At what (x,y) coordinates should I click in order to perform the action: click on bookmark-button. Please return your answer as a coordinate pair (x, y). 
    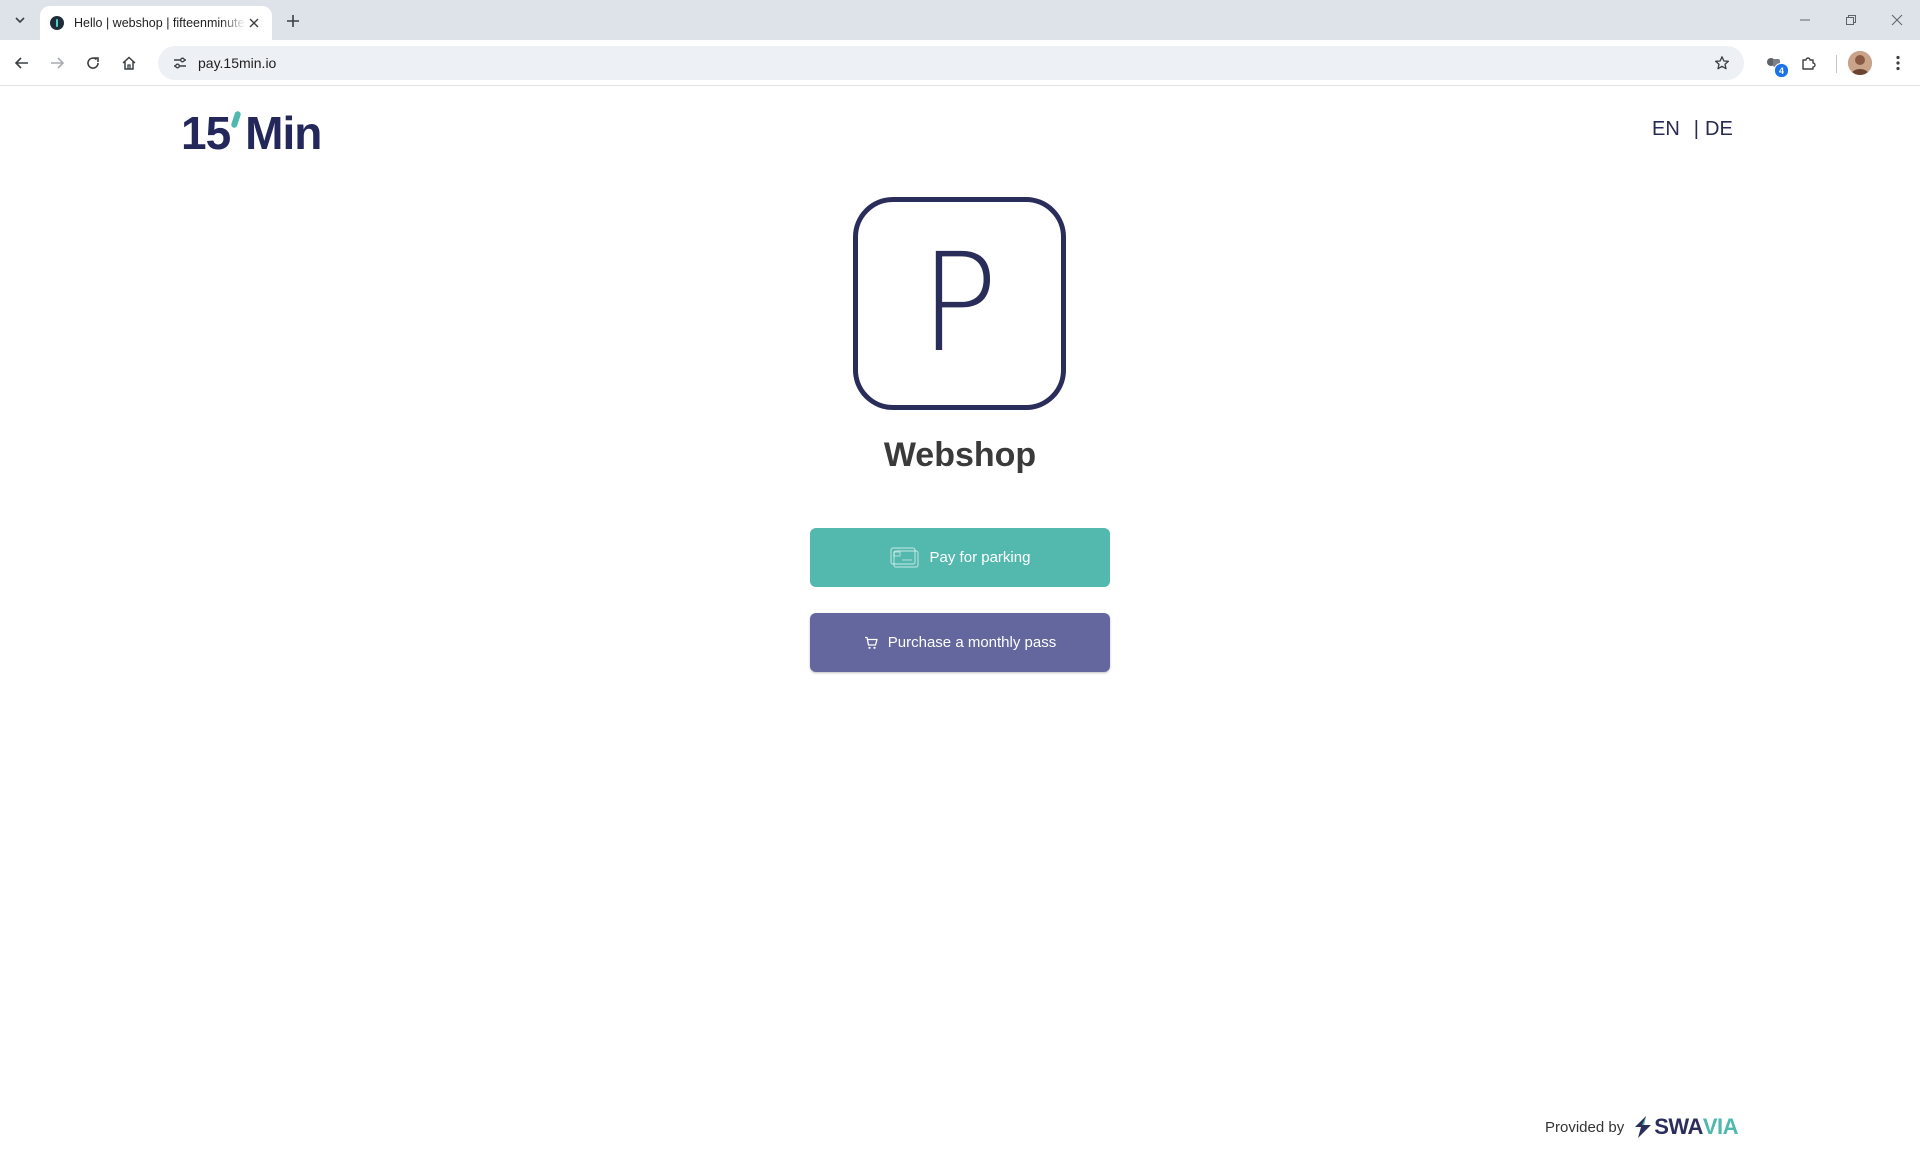
    Looking at the image, I should click on (1722, 63).